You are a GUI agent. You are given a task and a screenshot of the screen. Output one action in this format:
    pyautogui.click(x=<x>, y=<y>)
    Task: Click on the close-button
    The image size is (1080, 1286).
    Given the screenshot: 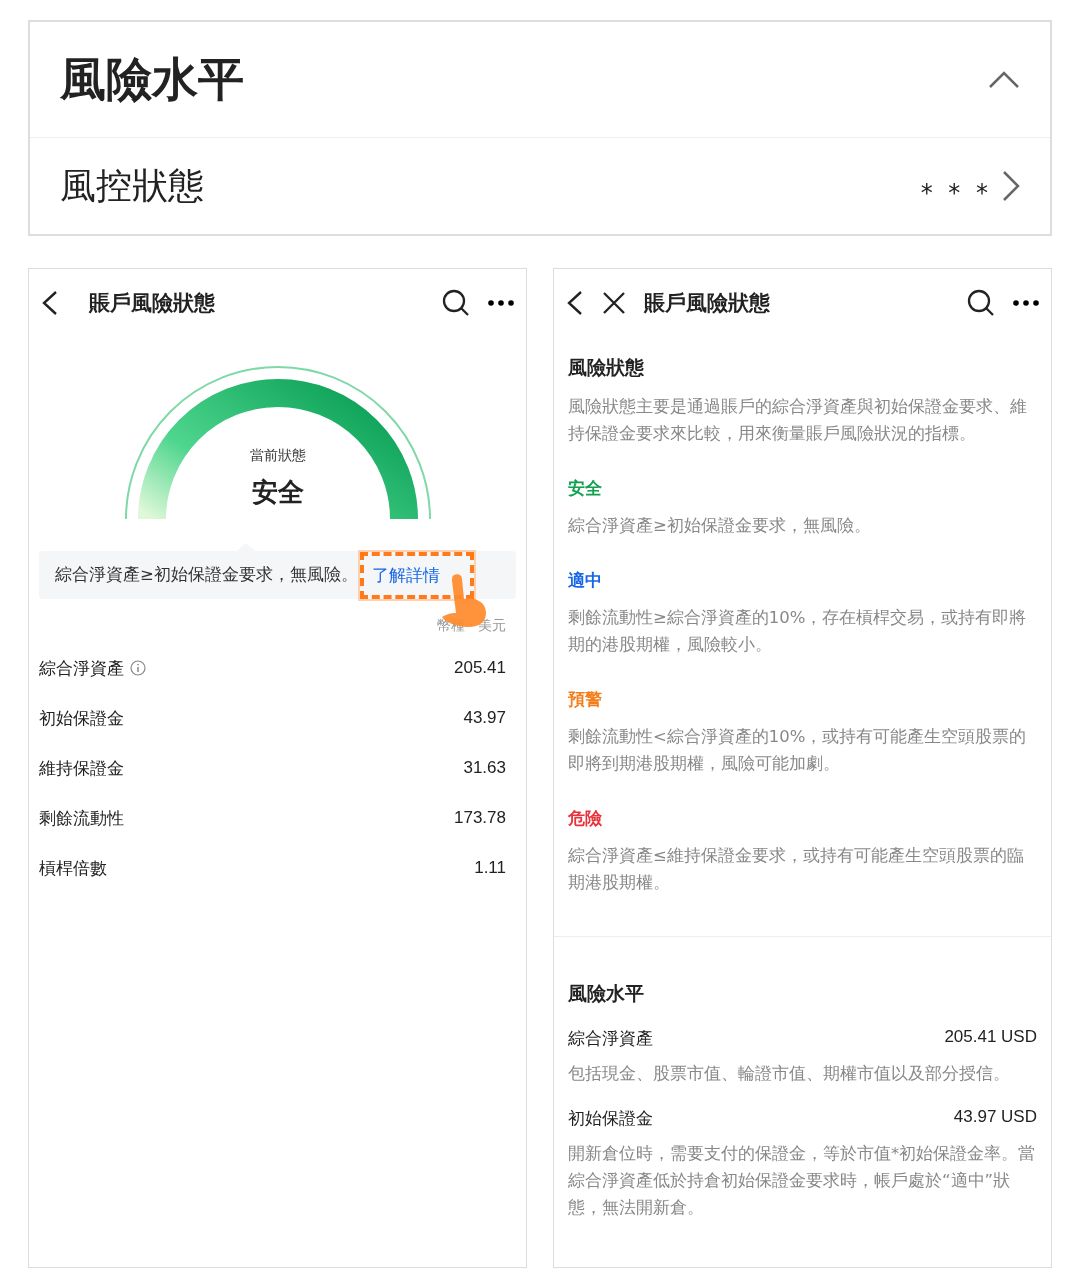 What is the action you would take?
    pyautogui.click(x=614, y=303)
    